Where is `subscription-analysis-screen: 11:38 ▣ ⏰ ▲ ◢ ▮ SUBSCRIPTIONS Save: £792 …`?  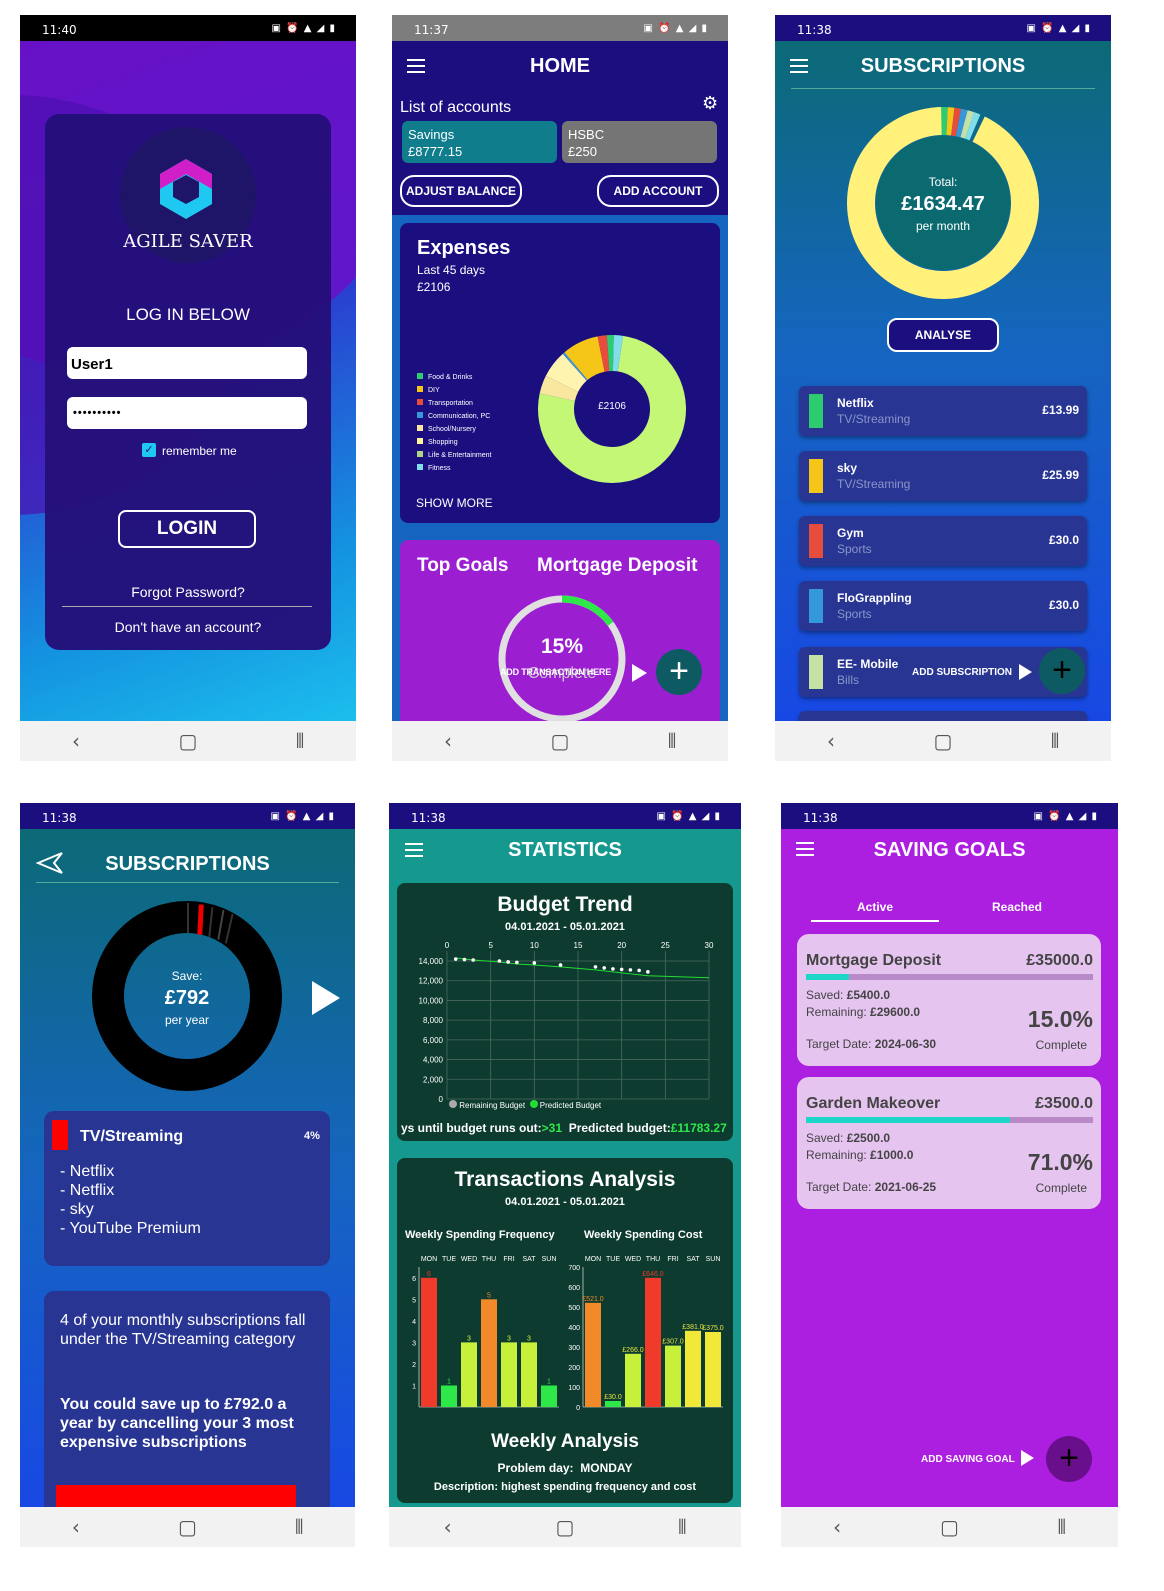
subscription-analysis-screen: 11:38 ▣ ⏰ ▲ ◢ ▮ SUBSCRIPTIONS Save: £792 … is located at coordinates (187, 1175).